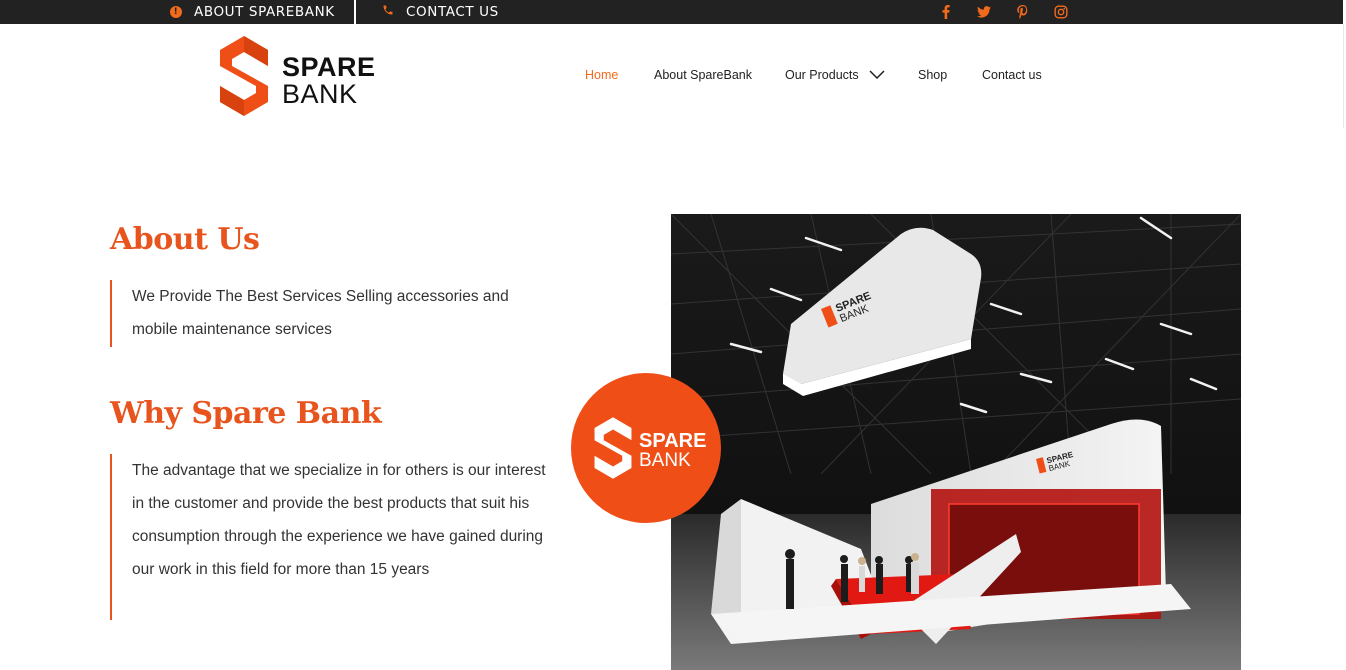 Image resolution: width=1346 pixels, height=670 pixels. I want to click on chevron-down-icon, so click(877, 75).